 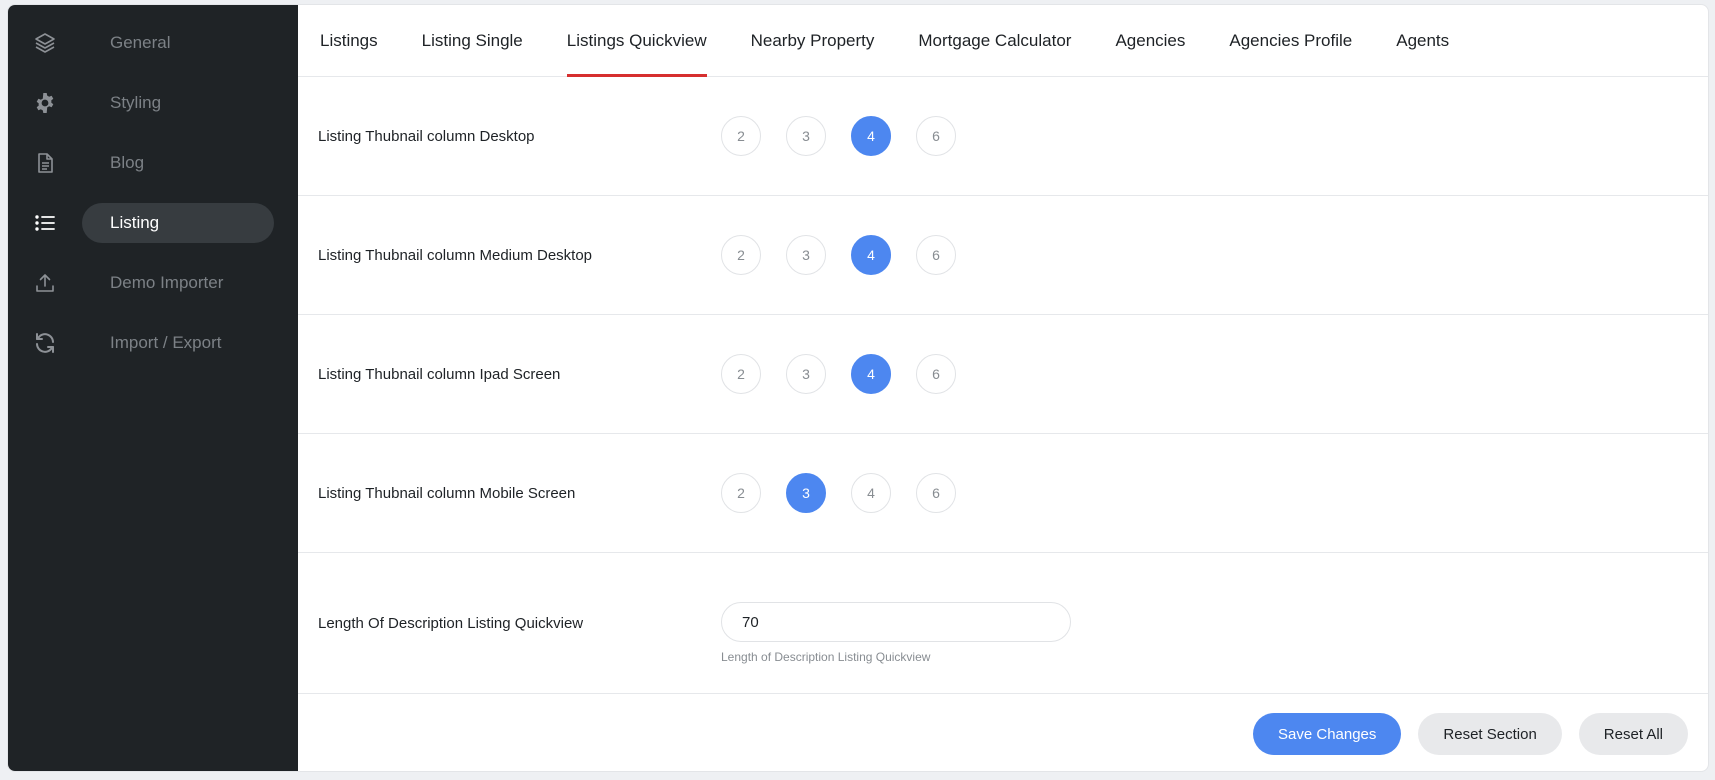 What do you see at coordinates (806, 493) in the screenshot?
I see `column-option-selected: 3` at bounding box center [806, 493].